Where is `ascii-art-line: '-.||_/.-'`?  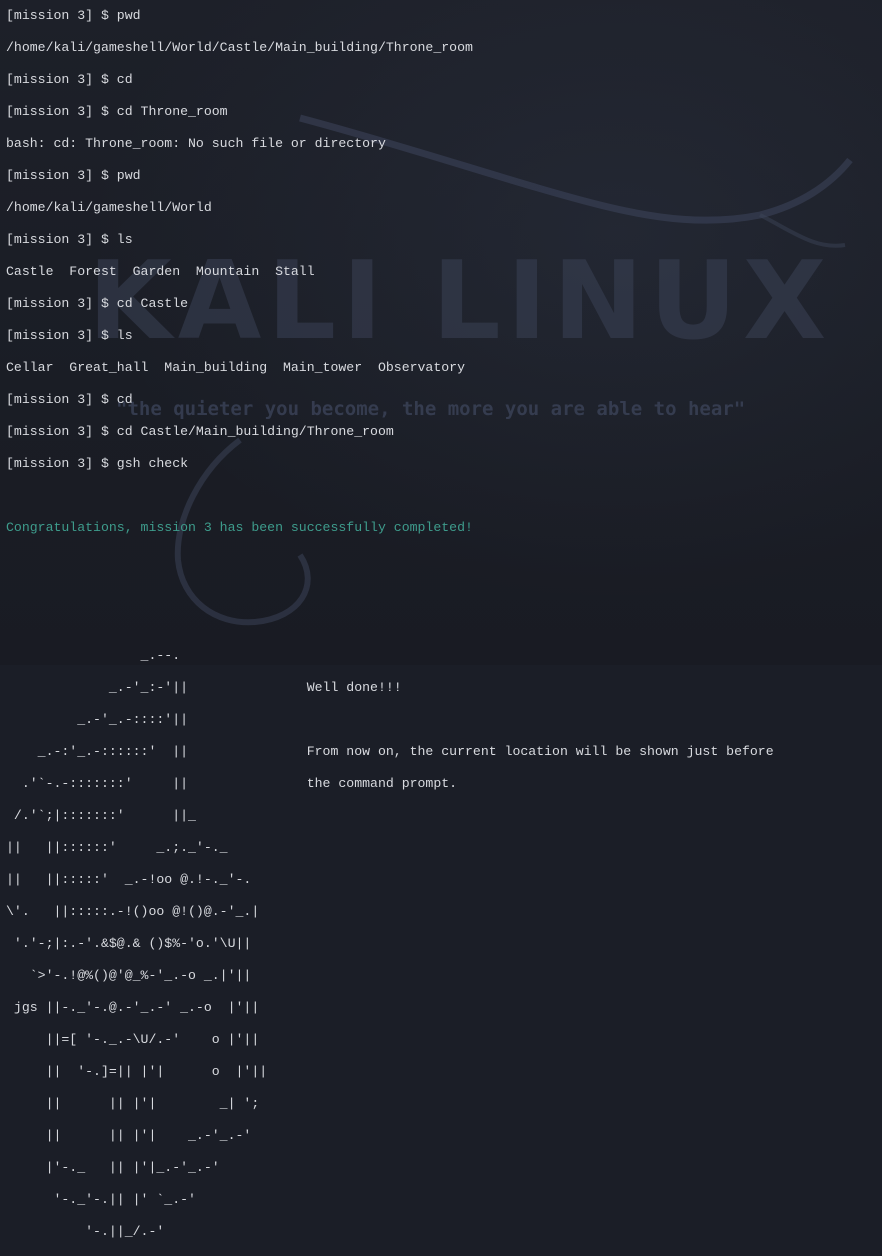
ascii-art-line: '-.||_/.-' is located at coordinates (85, 1231).